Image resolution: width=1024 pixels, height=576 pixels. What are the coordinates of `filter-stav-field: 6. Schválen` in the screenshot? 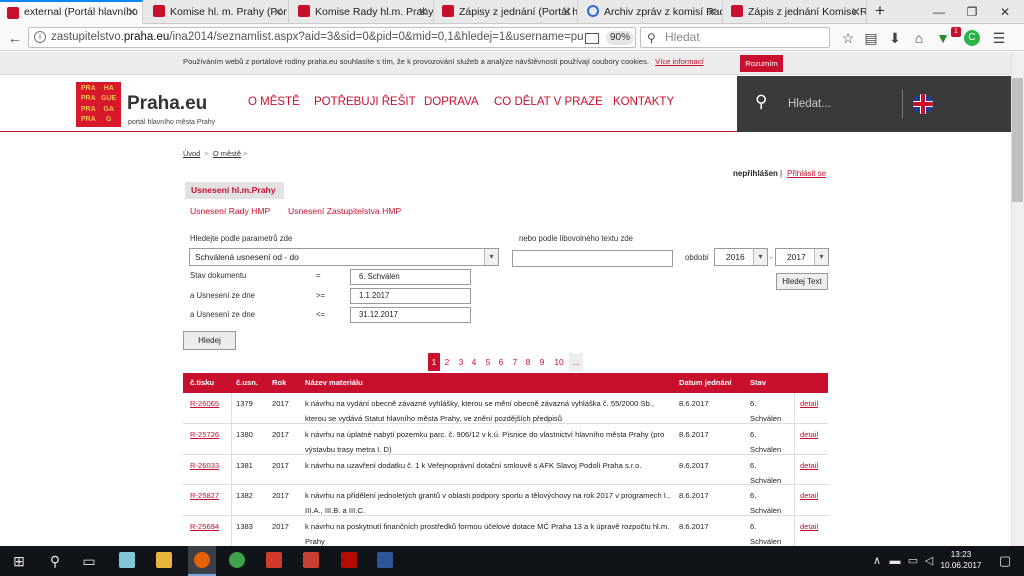 It's located at (410, 277).